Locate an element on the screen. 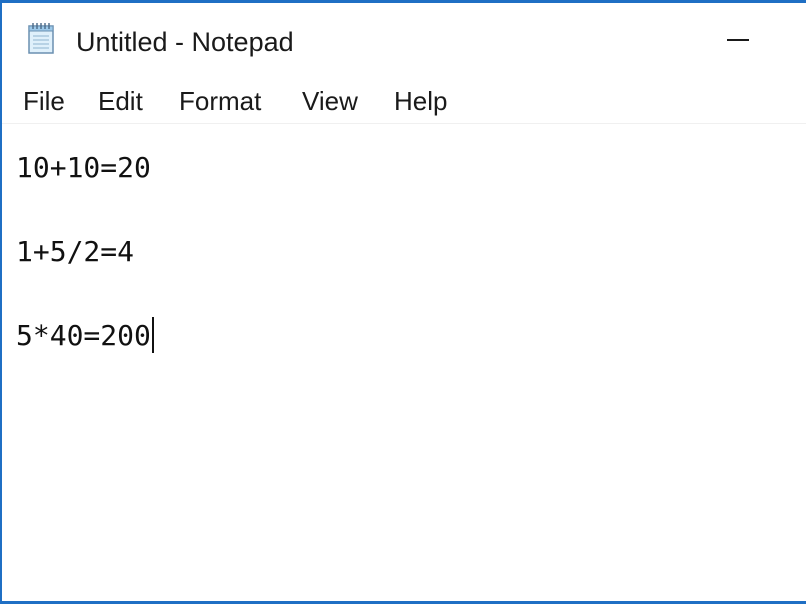 The height and width of the screenshot is (604, 806). editor-line-3-text: 5*40=200 is located at coordinates (83, 335).